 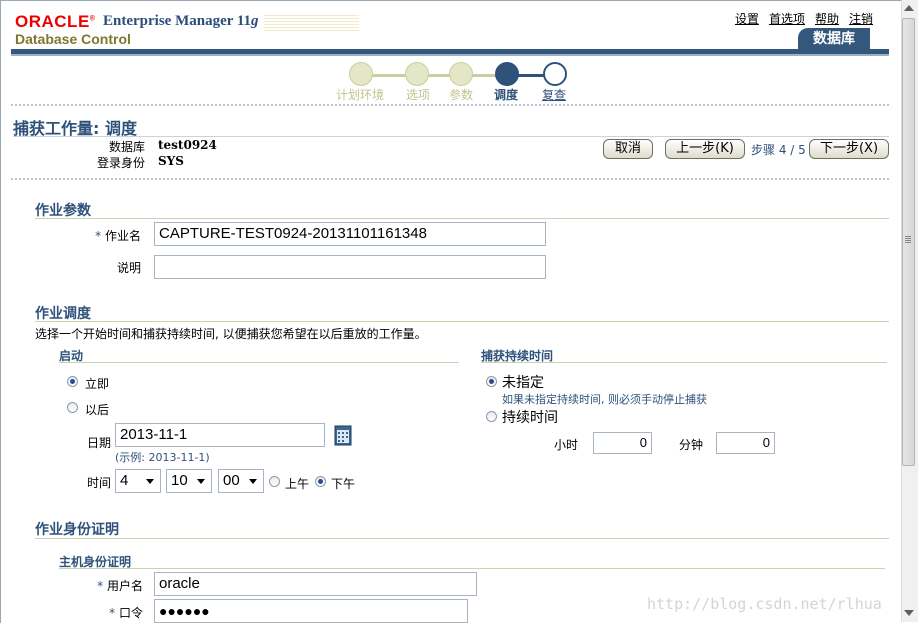 What do you see at coordinates (55, 21) in the screenshot?
I see `oracle-logo: ORACLE®` at bounding box center [55, 21].